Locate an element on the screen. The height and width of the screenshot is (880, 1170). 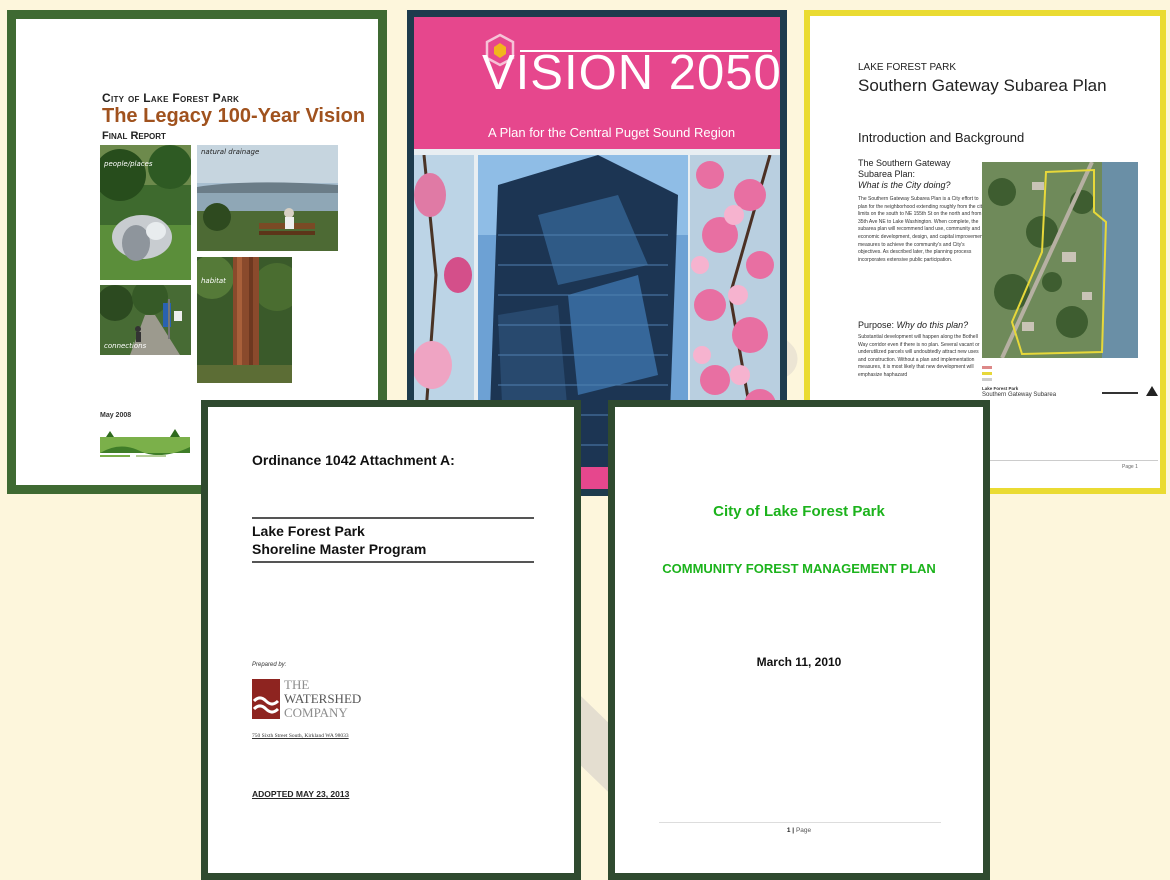
section-heading: Introduction and Background is located at coordinates (941, 137).